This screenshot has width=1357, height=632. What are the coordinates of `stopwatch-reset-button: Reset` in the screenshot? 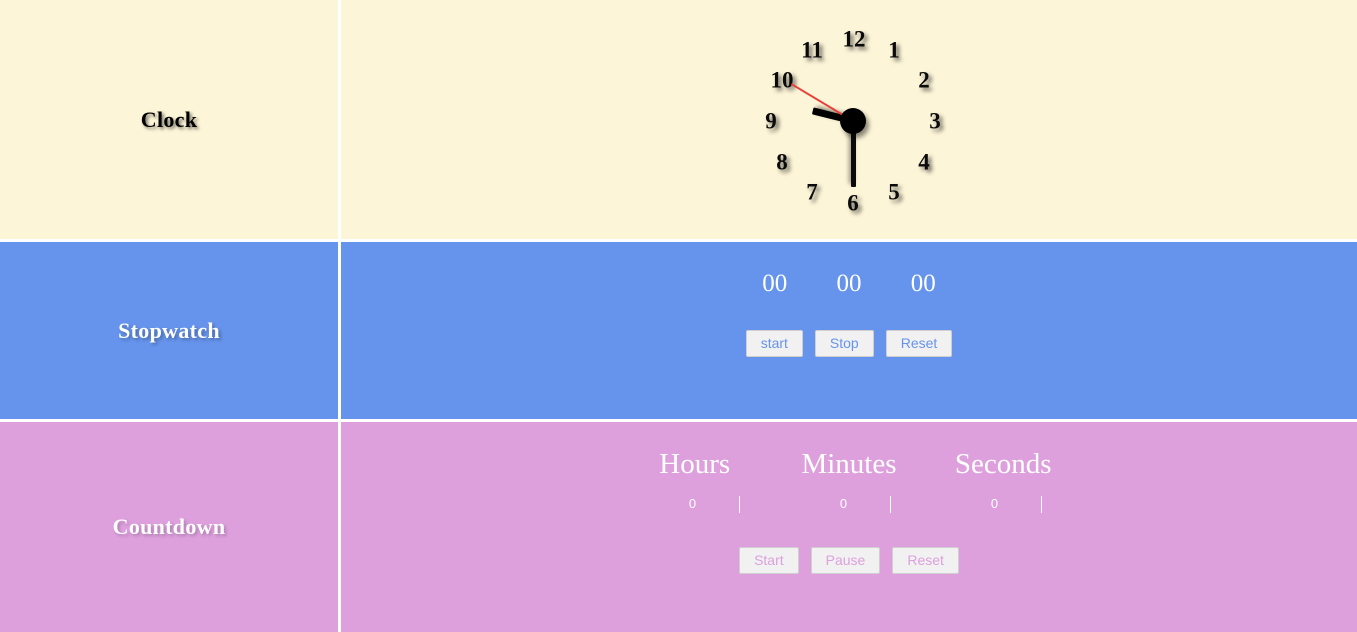 It's located at (919, 343).